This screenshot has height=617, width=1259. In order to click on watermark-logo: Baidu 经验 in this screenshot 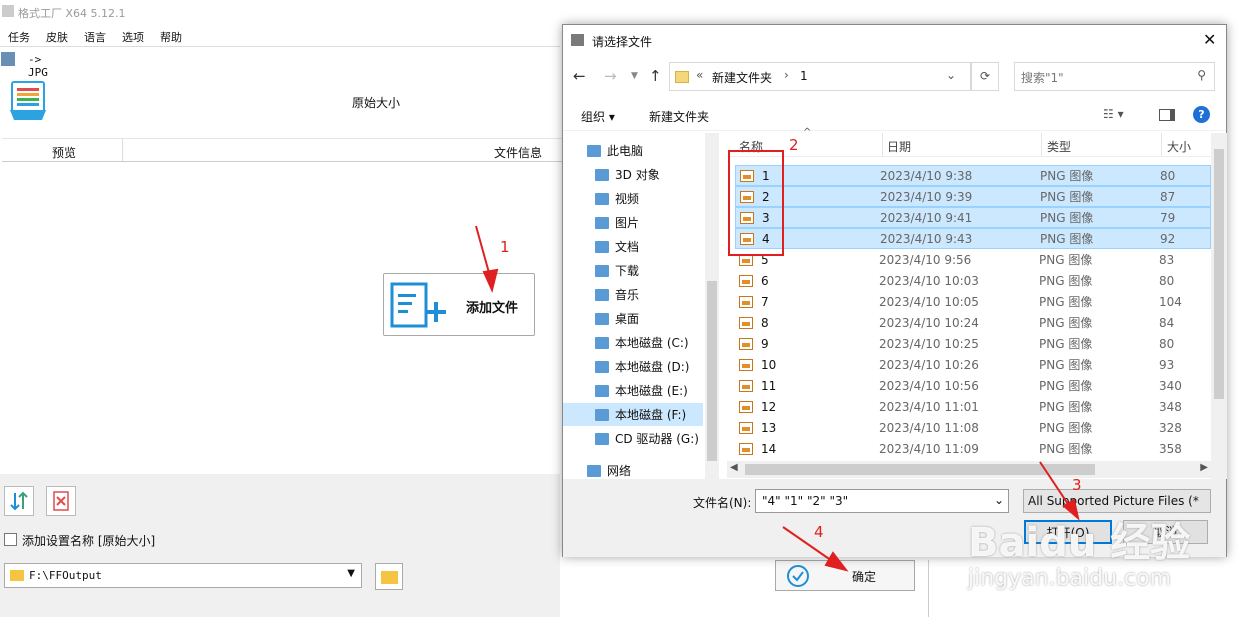, I will do `click(1079, 543)`.